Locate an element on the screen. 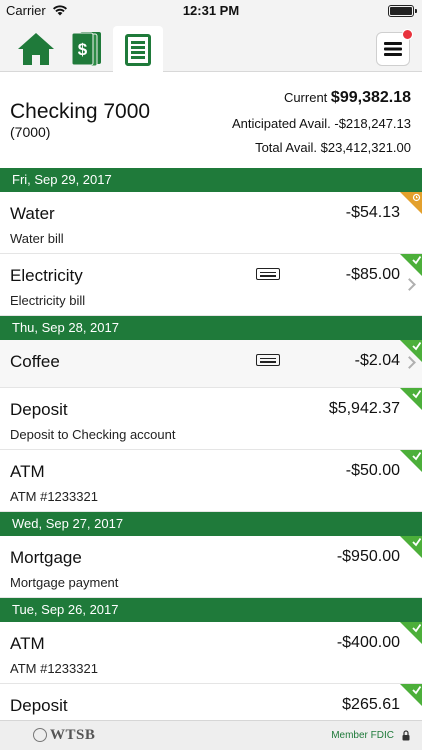 This screenshot has height=750, width=422. transaction-row: ATM ATM #1233321 -$400.00 is located at coordinates (211, 653).